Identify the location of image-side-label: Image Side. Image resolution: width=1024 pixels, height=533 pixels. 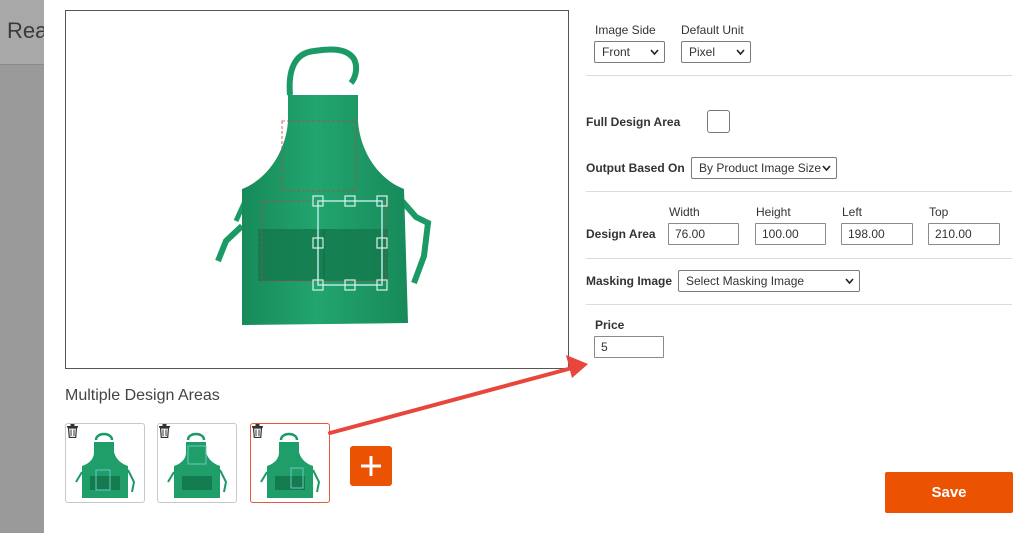
(625, 30).